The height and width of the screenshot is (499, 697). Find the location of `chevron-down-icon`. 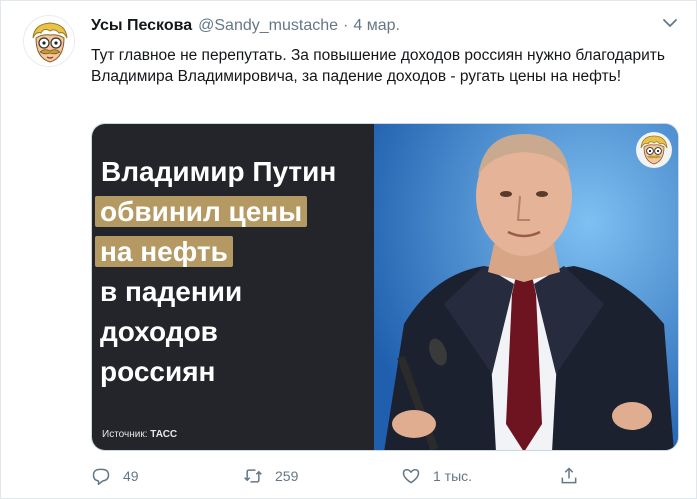

chevron-down-icon is located at coordinates (670, 23).